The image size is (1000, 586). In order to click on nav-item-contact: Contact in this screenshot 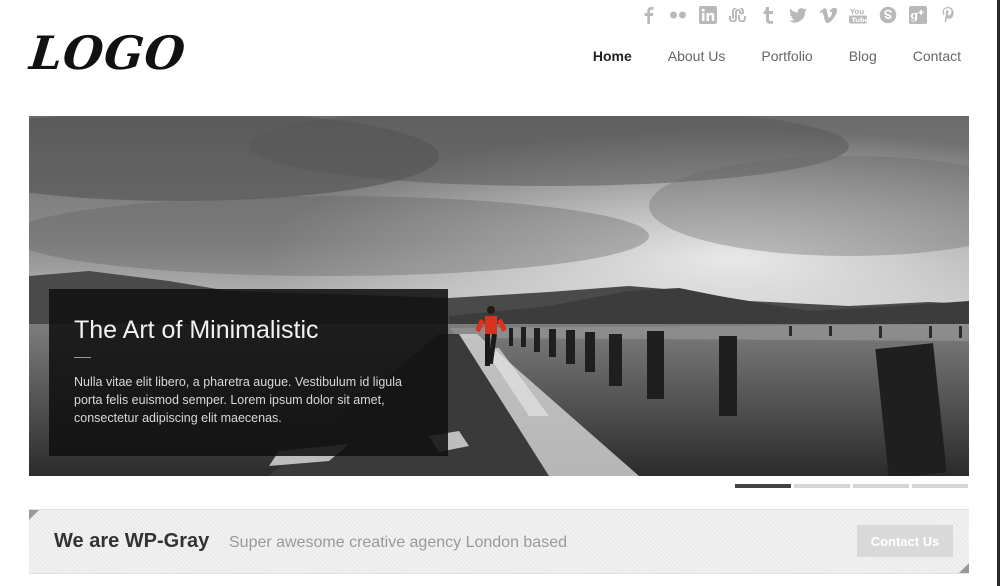, I will do `click(937, 56)`.